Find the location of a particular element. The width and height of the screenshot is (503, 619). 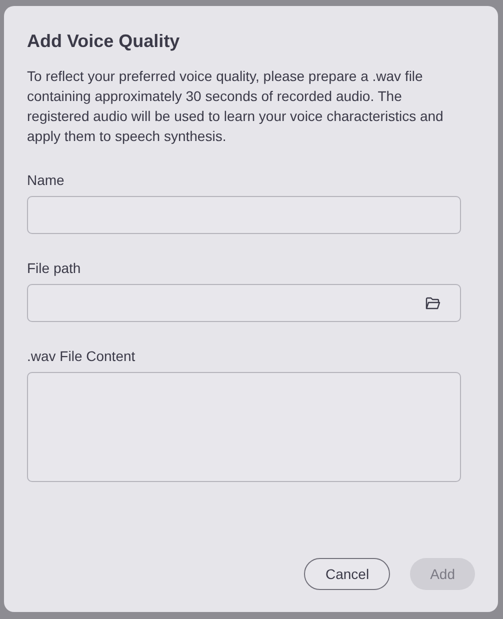

file-path-field is located at coordinates (244, 303).